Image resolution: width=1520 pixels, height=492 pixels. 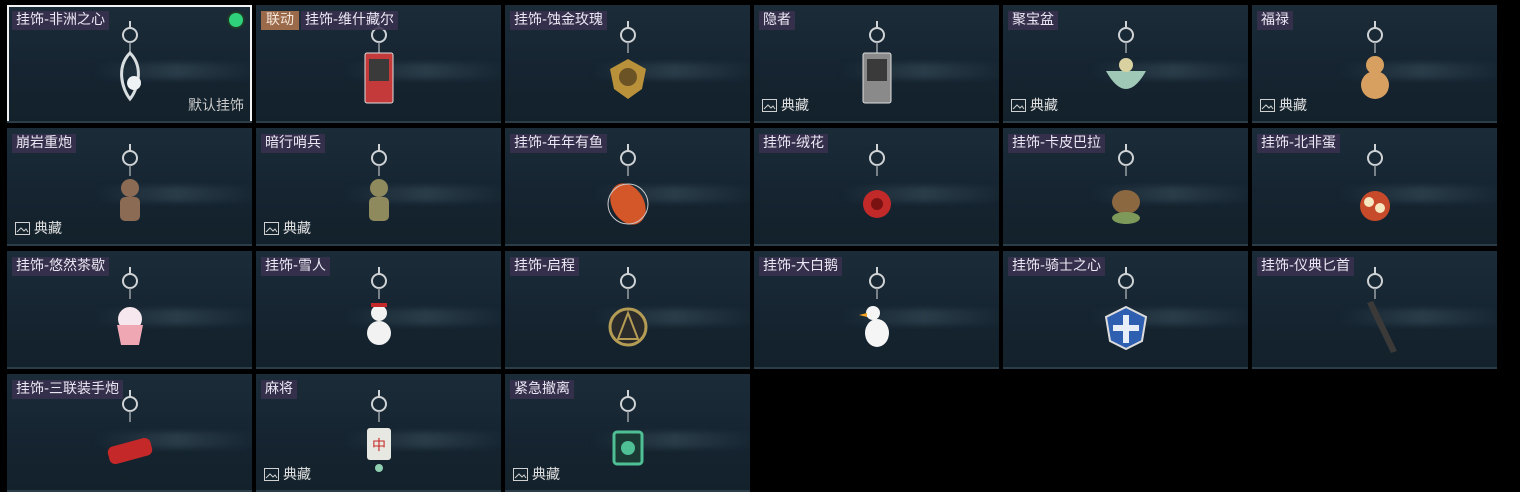 I want to click on charm-title: 福禄, so click(x=1275, y=20).